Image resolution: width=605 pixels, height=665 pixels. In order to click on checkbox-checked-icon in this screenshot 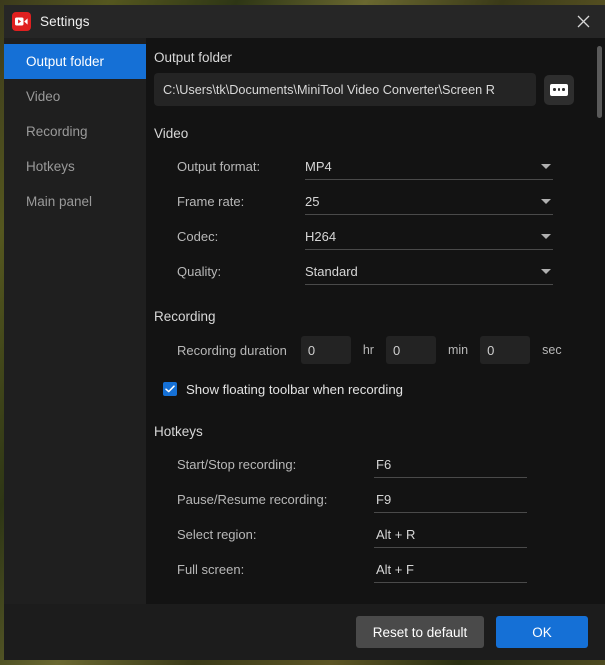, I will do `click(170, 389)`.